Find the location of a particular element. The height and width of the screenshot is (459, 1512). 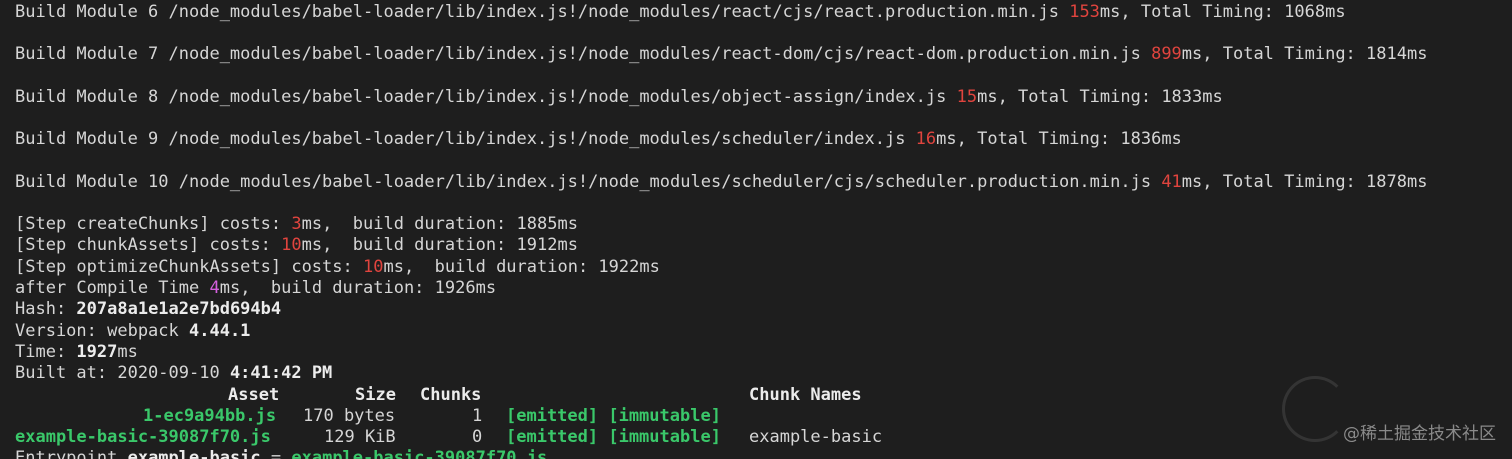

size-column-header: Size is located at coordinates (375, 395).